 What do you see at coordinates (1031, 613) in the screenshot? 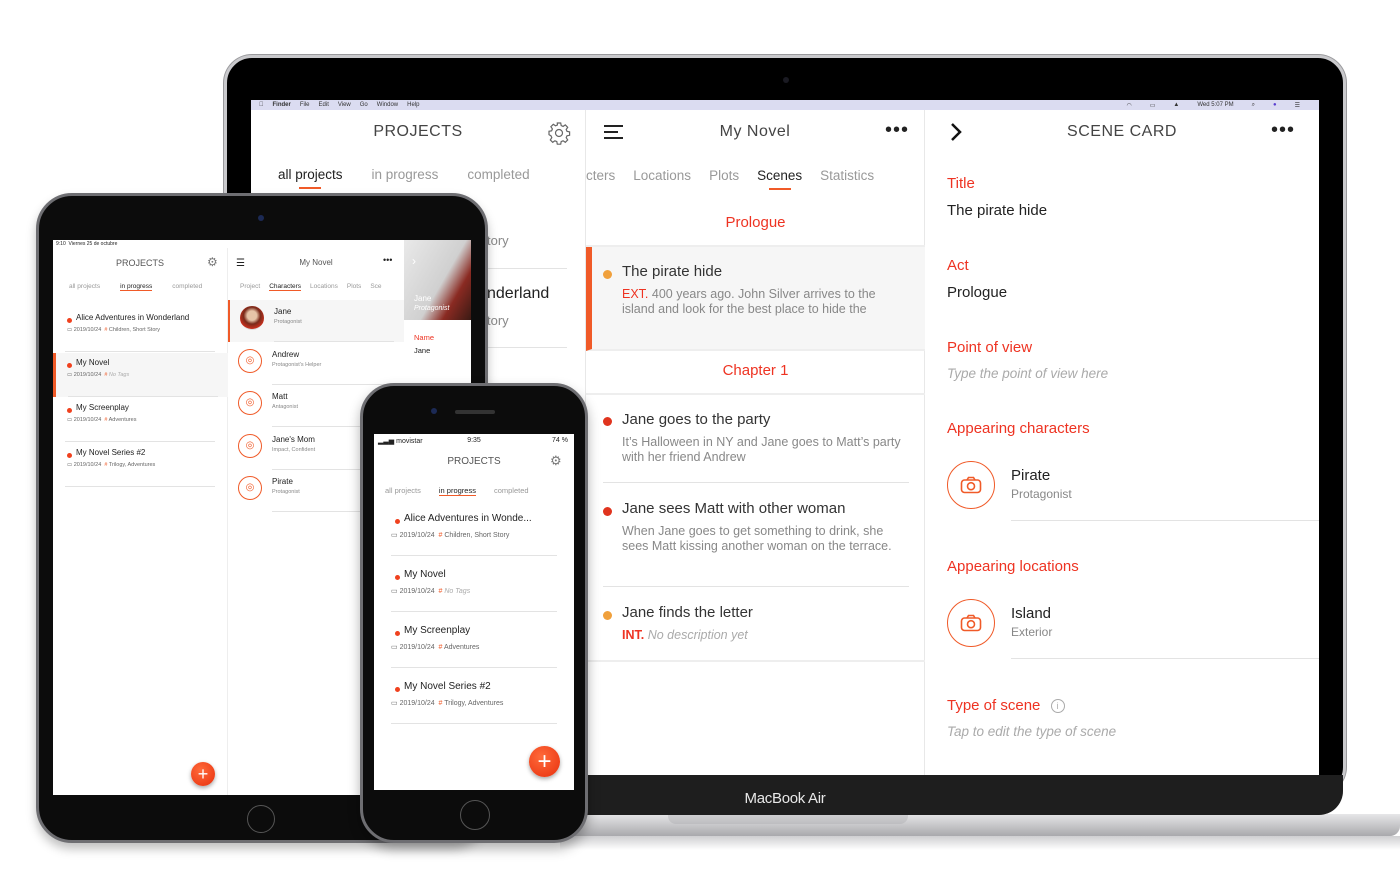
I see `location-name: Island` at bounding box center [1031, 613].